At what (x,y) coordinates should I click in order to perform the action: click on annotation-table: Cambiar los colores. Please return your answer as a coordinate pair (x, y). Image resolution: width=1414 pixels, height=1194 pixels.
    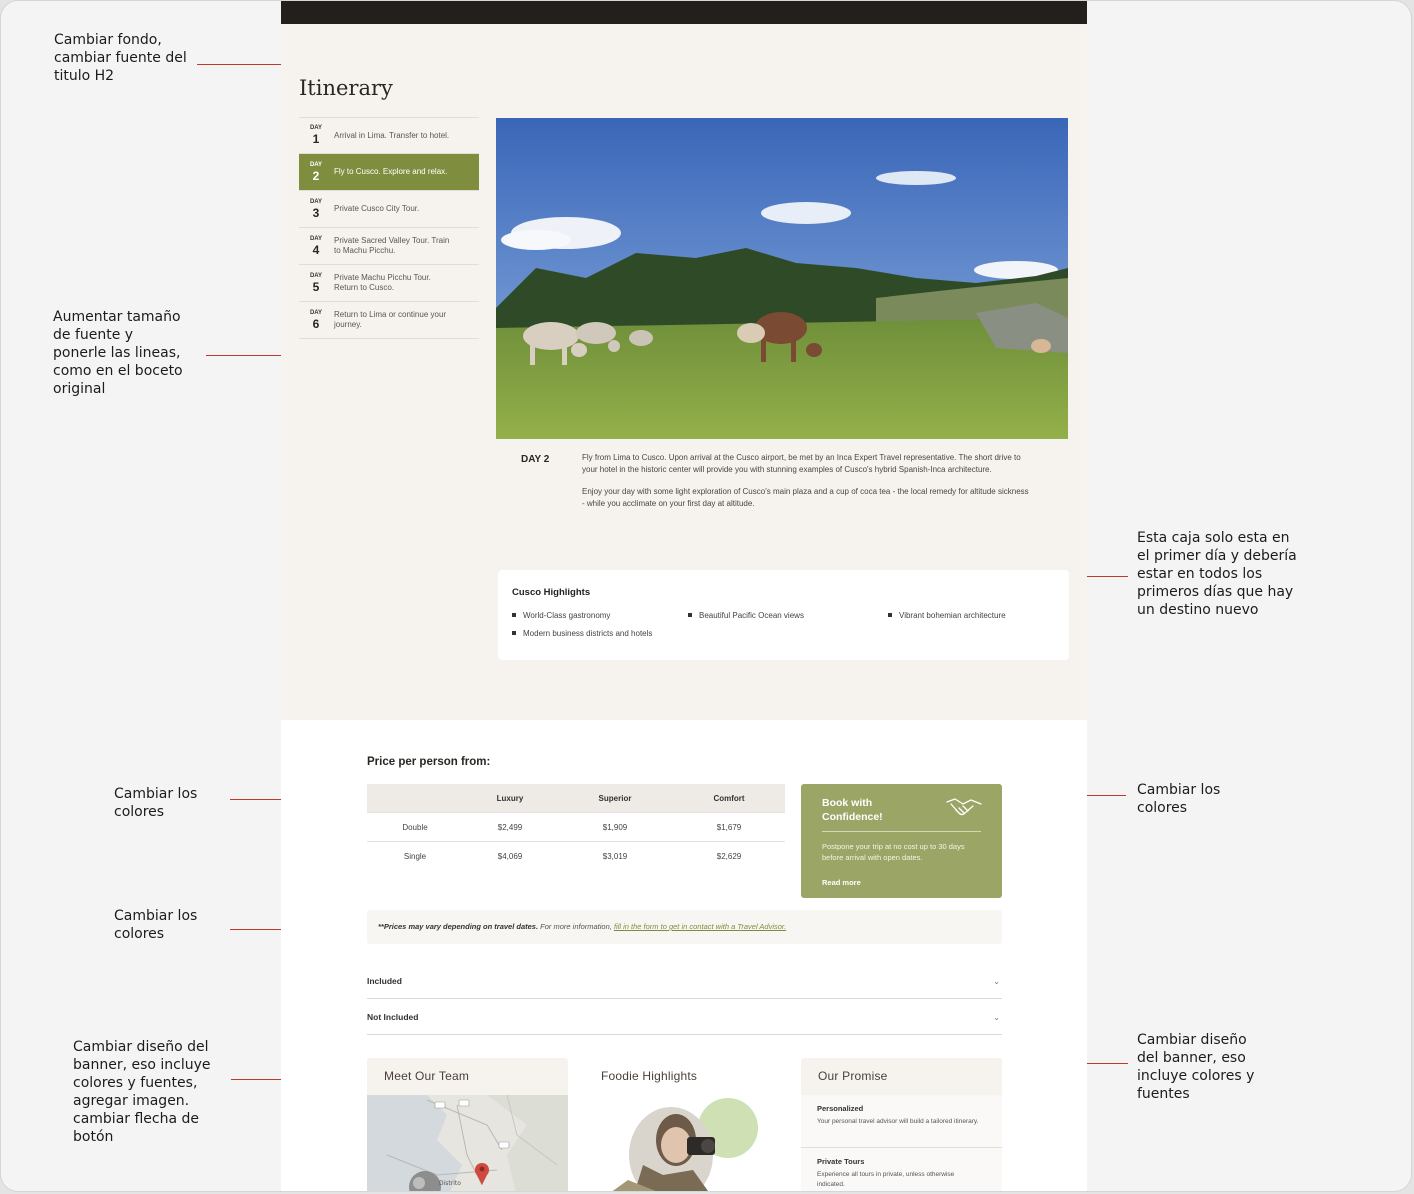
    Looking at the image, I should click on (156, 803).